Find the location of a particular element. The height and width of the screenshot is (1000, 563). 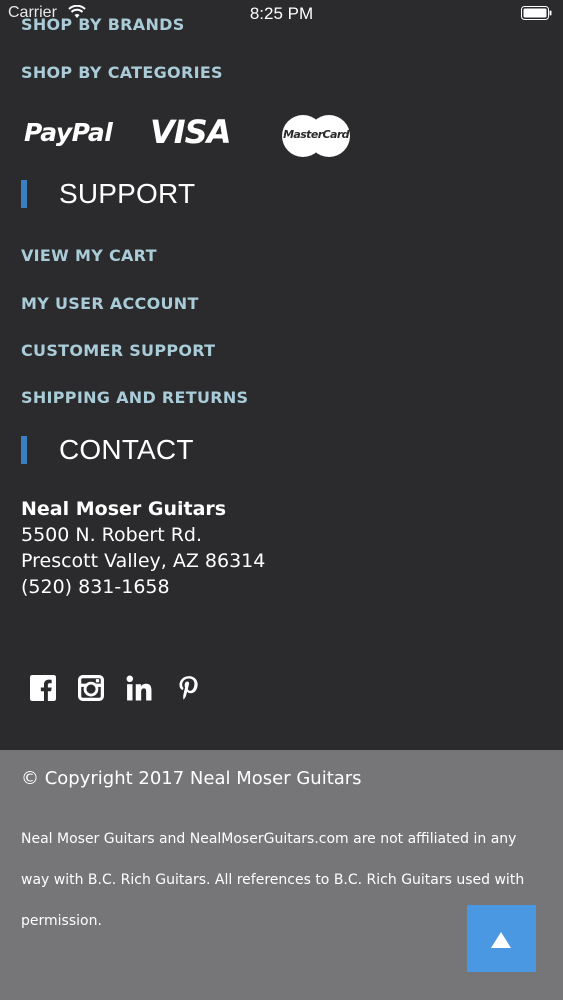

visa-logo: VISA is located at coordinates (190, 132).